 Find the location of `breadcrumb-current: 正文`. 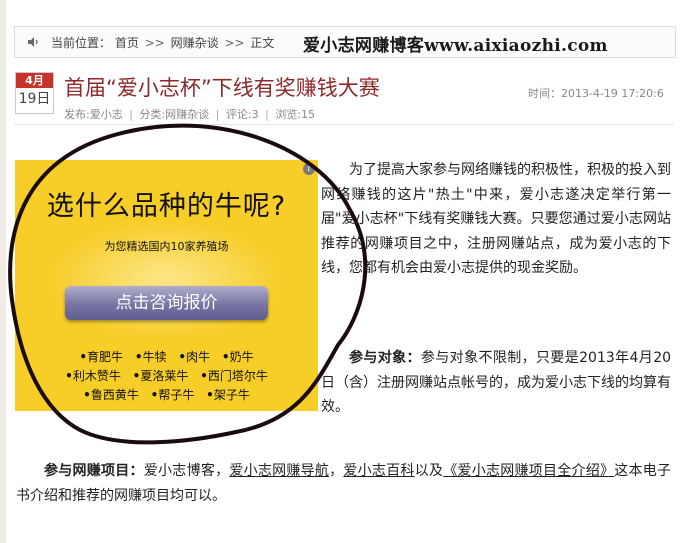

breadcrumb-current: 正文 is located at coordinates (262, 43).